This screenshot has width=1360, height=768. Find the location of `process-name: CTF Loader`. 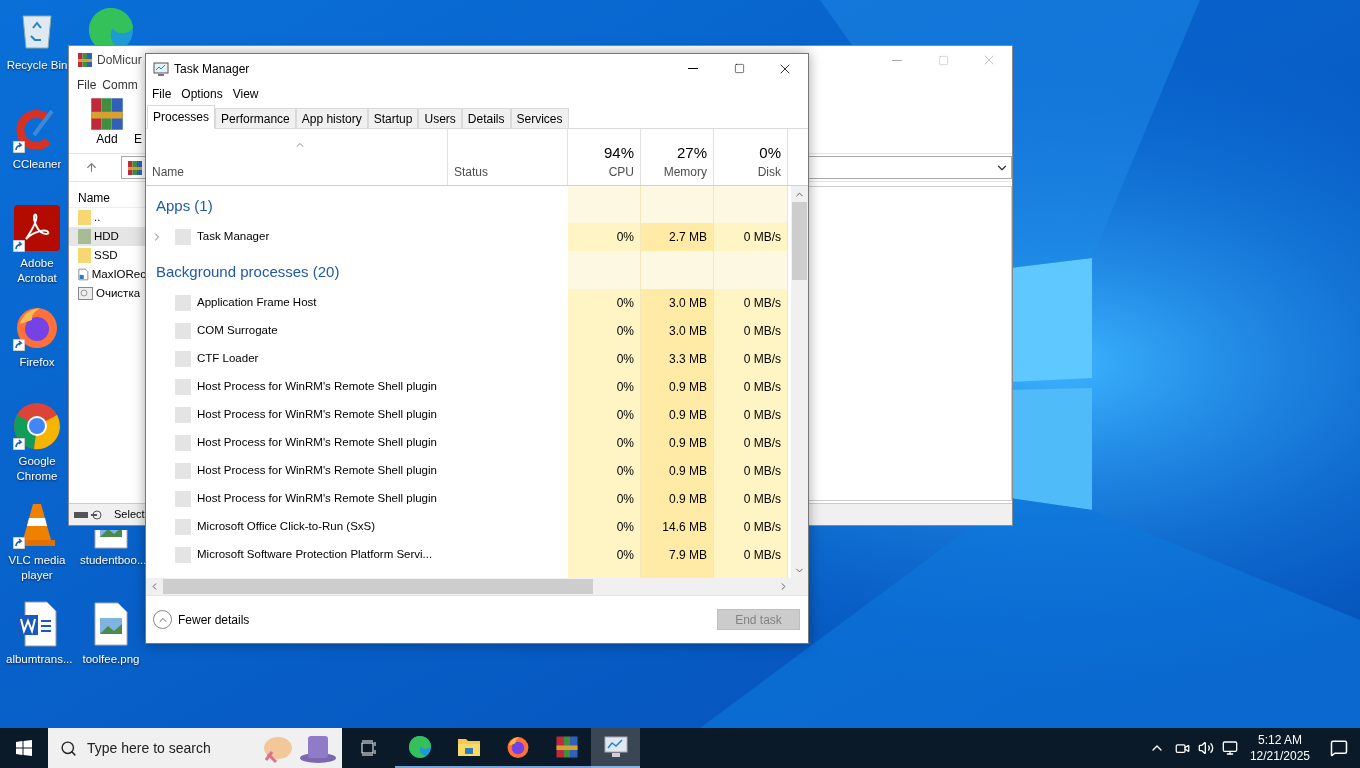

process-name: CTF Loader is located at coordinates (228, 359).